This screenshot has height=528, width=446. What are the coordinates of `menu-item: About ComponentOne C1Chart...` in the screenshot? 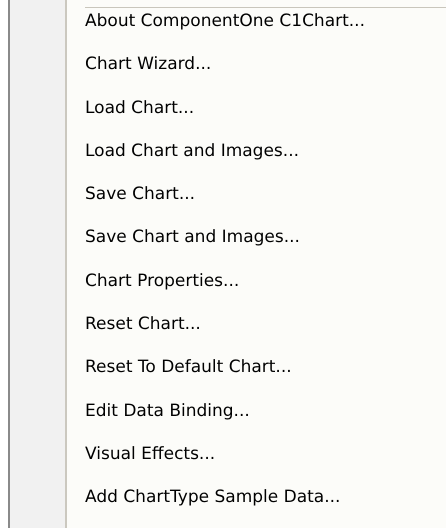 It's located at (216, 32).